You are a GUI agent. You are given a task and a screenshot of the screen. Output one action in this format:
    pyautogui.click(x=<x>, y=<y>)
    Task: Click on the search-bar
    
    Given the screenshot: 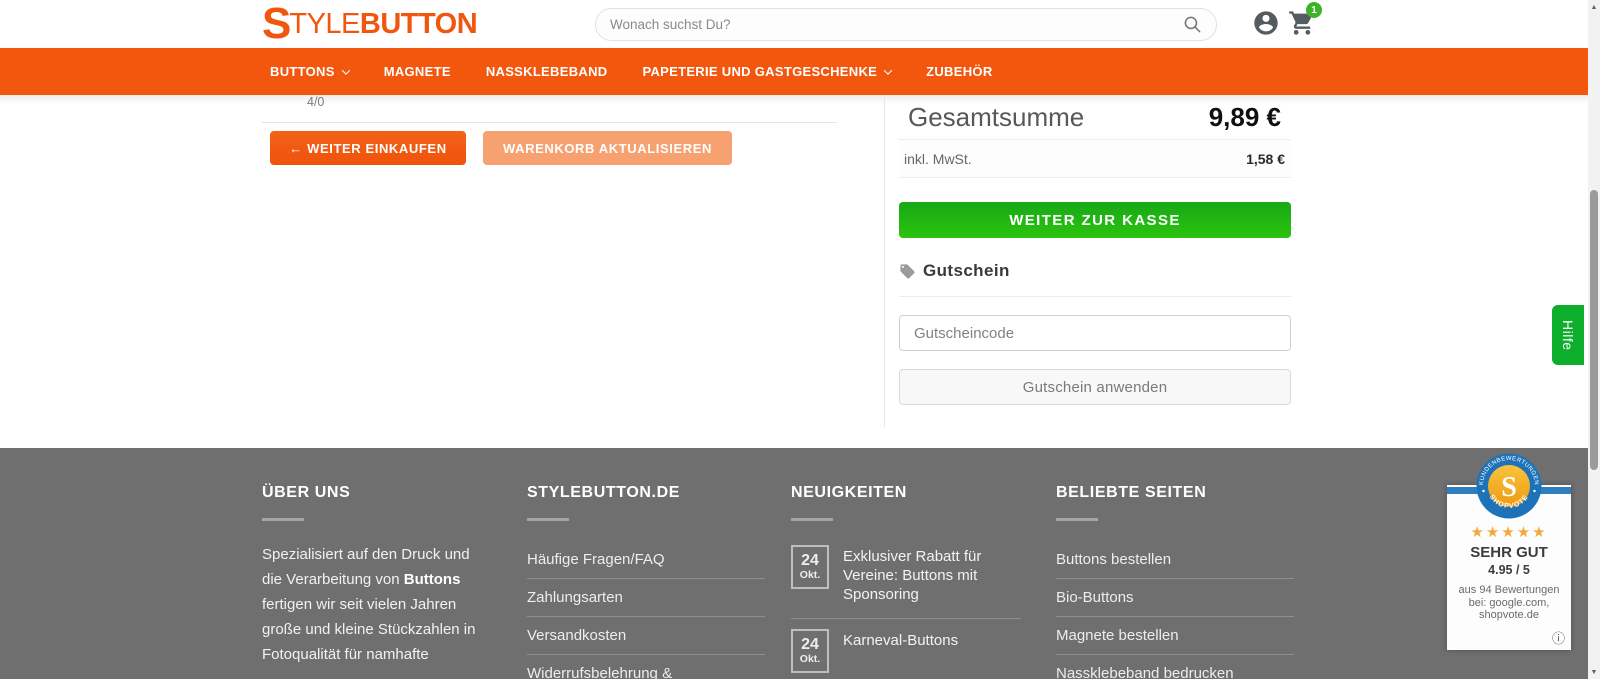 What is the action you would take?
    pyautogui.click(x=906, y=24)
    